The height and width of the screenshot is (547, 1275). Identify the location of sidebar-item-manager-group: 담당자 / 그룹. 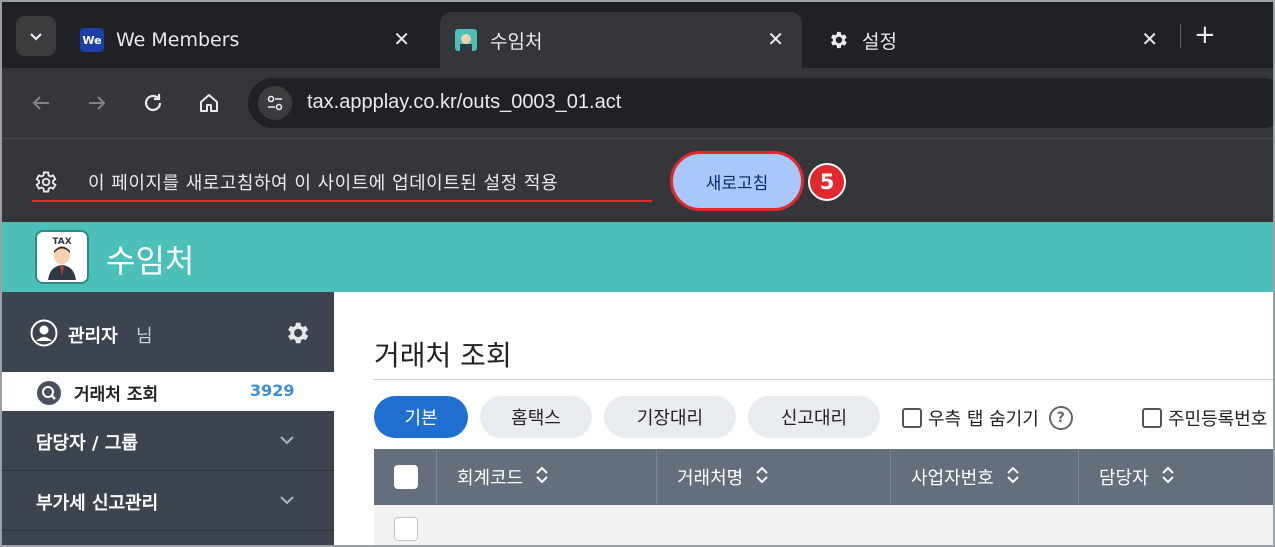
(168, 441).